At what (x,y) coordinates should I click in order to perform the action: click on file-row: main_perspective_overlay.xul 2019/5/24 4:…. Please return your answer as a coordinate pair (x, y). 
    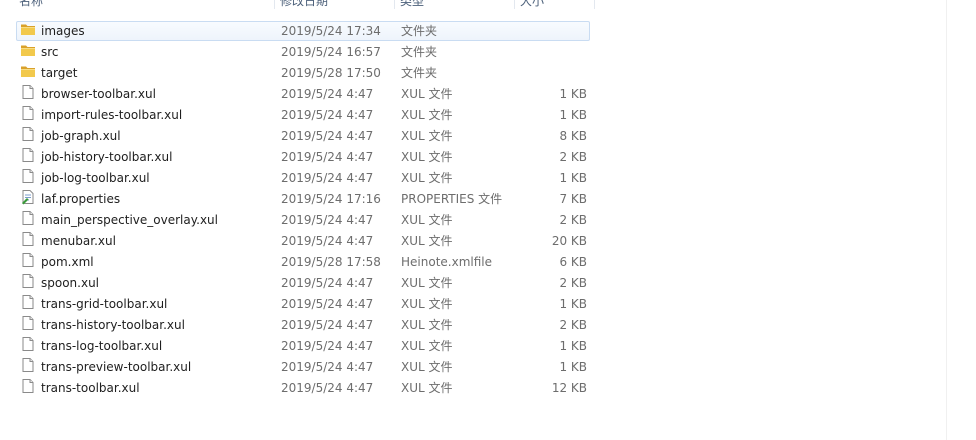
    Looking at the image, I should click on (300, 220).